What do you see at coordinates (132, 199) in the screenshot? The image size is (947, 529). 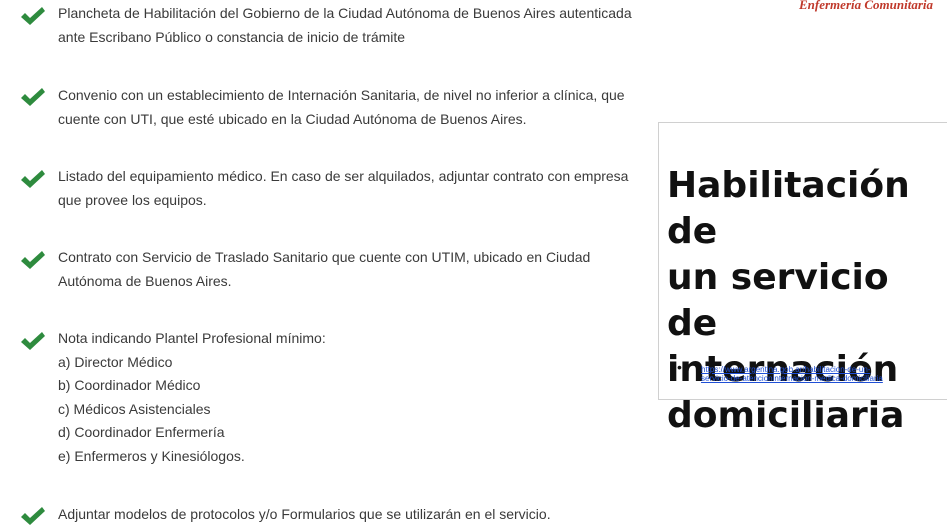 I see `requirement-line: que provee los equipos.` at bounding box center [132, 199].